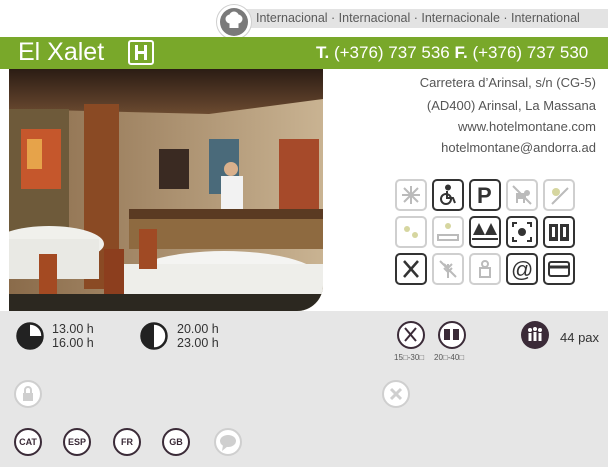 This screenshot has height=467, width=608. I want to click on restaurant-name: El Xalet, so click(61, 52).